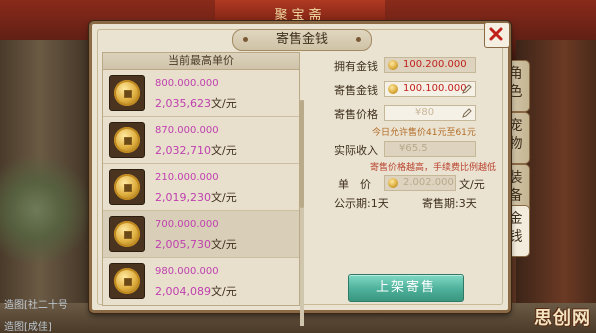 The height and width of the screenshot is (333, 596). I want to click on bg-npc-label-1: 造图[社二十号, so click(36, 305).